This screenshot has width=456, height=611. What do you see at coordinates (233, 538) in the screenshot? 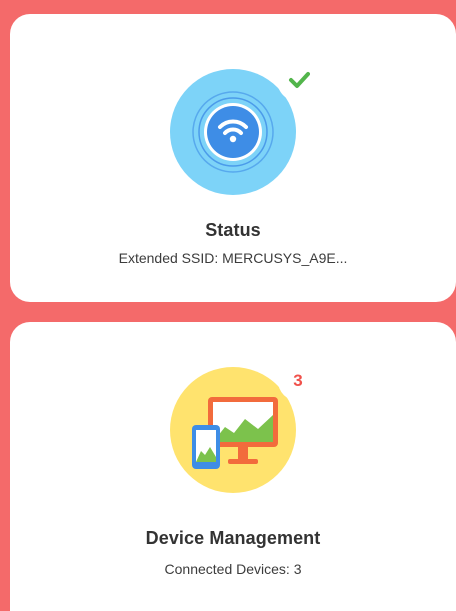
I see `device-management-title: Device Management` at bounding box center [233, 538].